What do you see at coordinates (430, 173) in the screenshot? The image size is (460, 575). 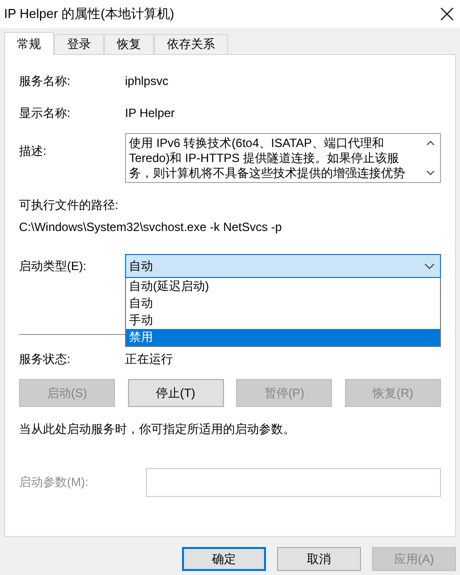 I see `scroll-down-icon` at bounding box center [430, 173].